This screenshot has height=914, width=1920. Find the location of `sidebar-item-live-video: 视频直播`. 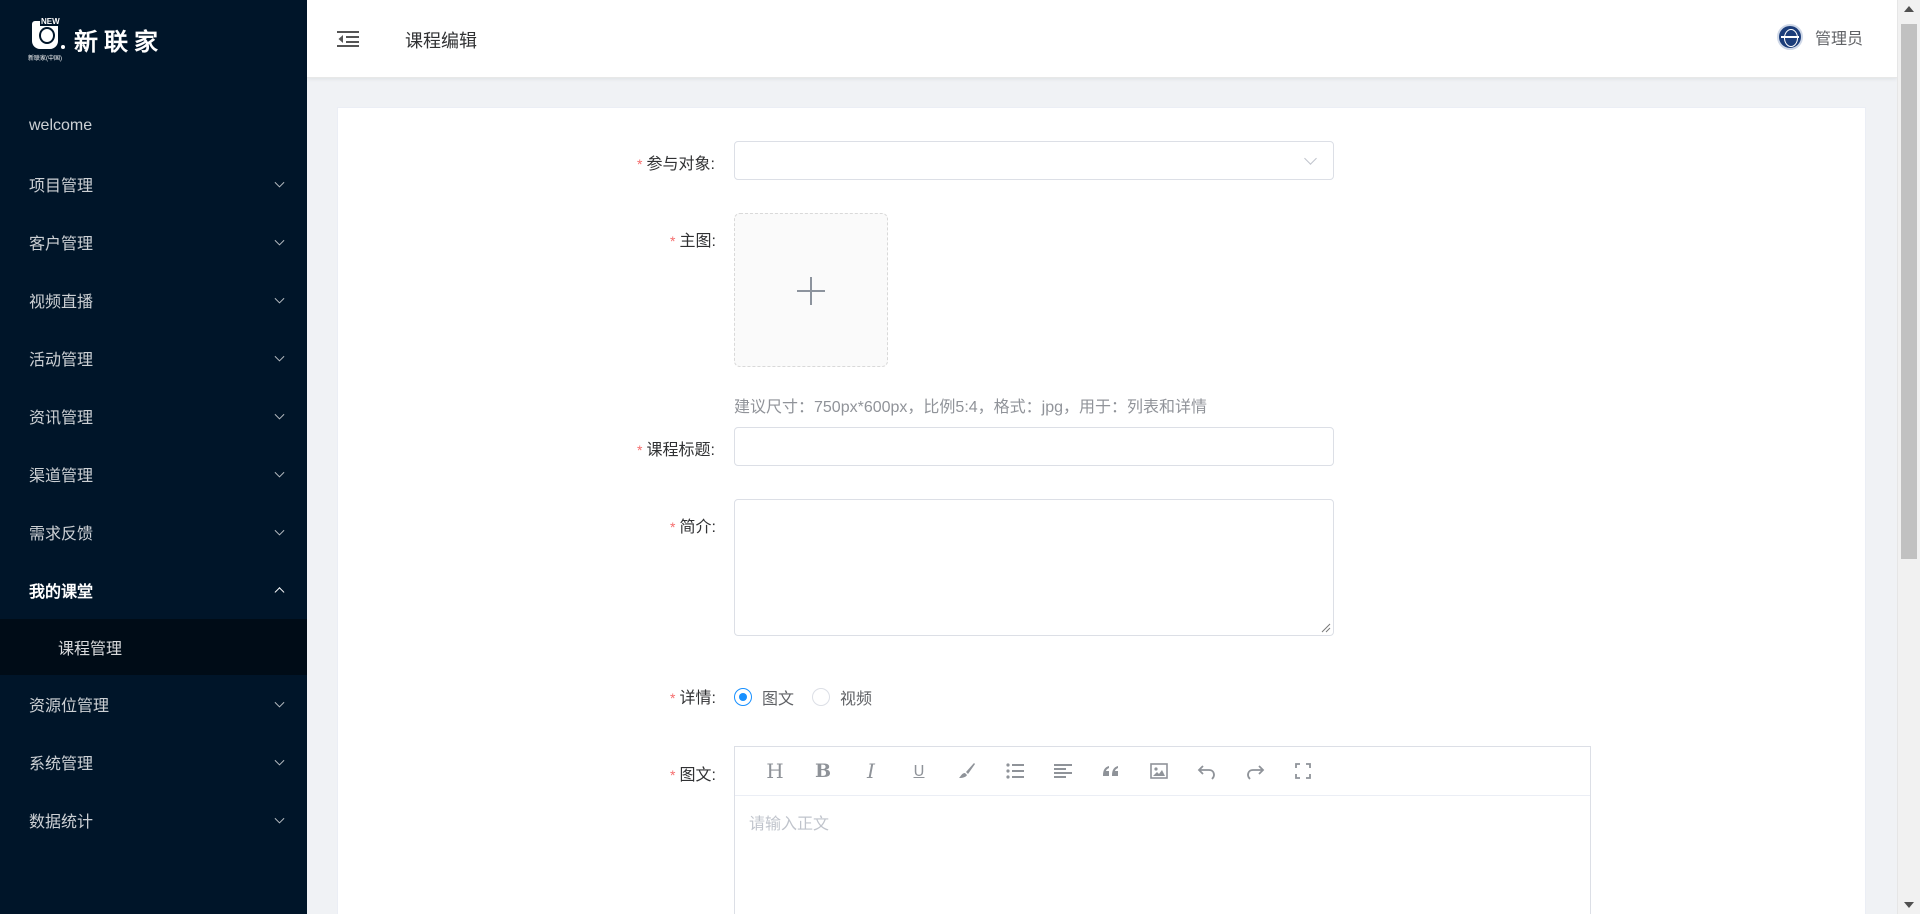

sidebar-item-live-video: 视频直播 is located at coordinates (153, 300).